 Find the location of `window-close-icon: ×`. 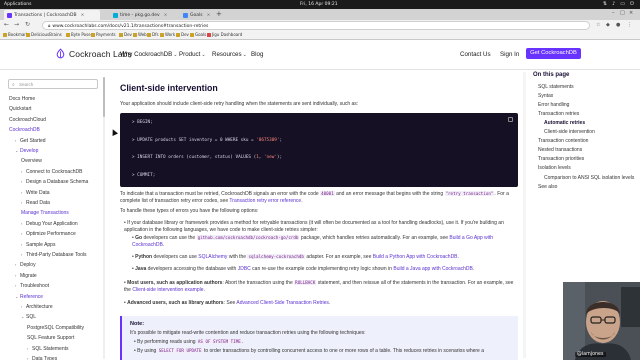

window-close-icon: × is located at coordinates (631, 13).